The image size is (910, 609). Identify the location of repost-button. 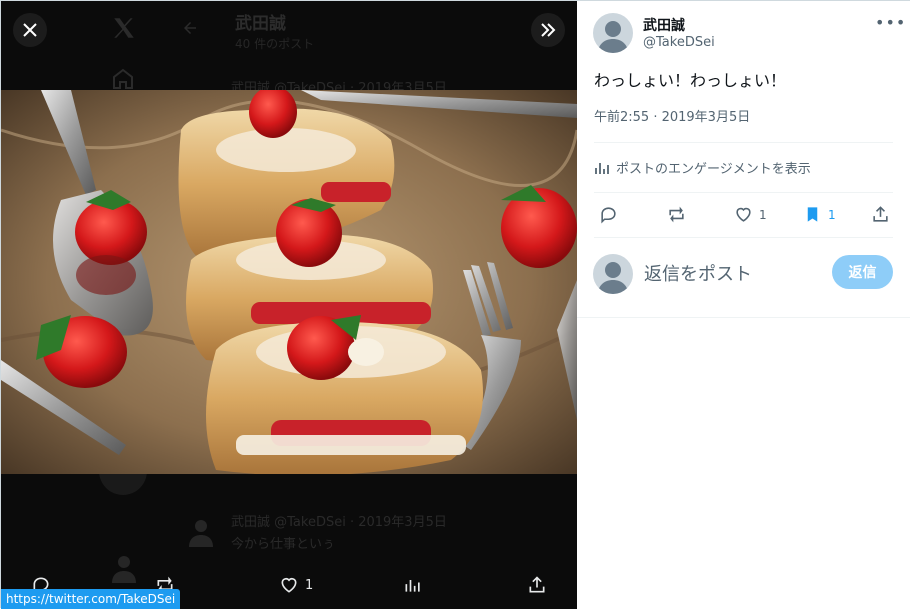
(676, 214).